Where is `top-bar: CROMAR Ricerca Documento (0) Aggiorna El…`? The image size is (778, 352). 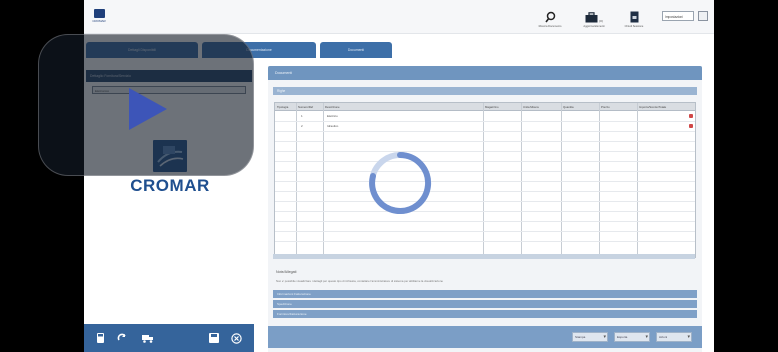 top-bar: CROMAR Ricerca Documento (0) Aggiorna El… is located at coordinates (399, 17).